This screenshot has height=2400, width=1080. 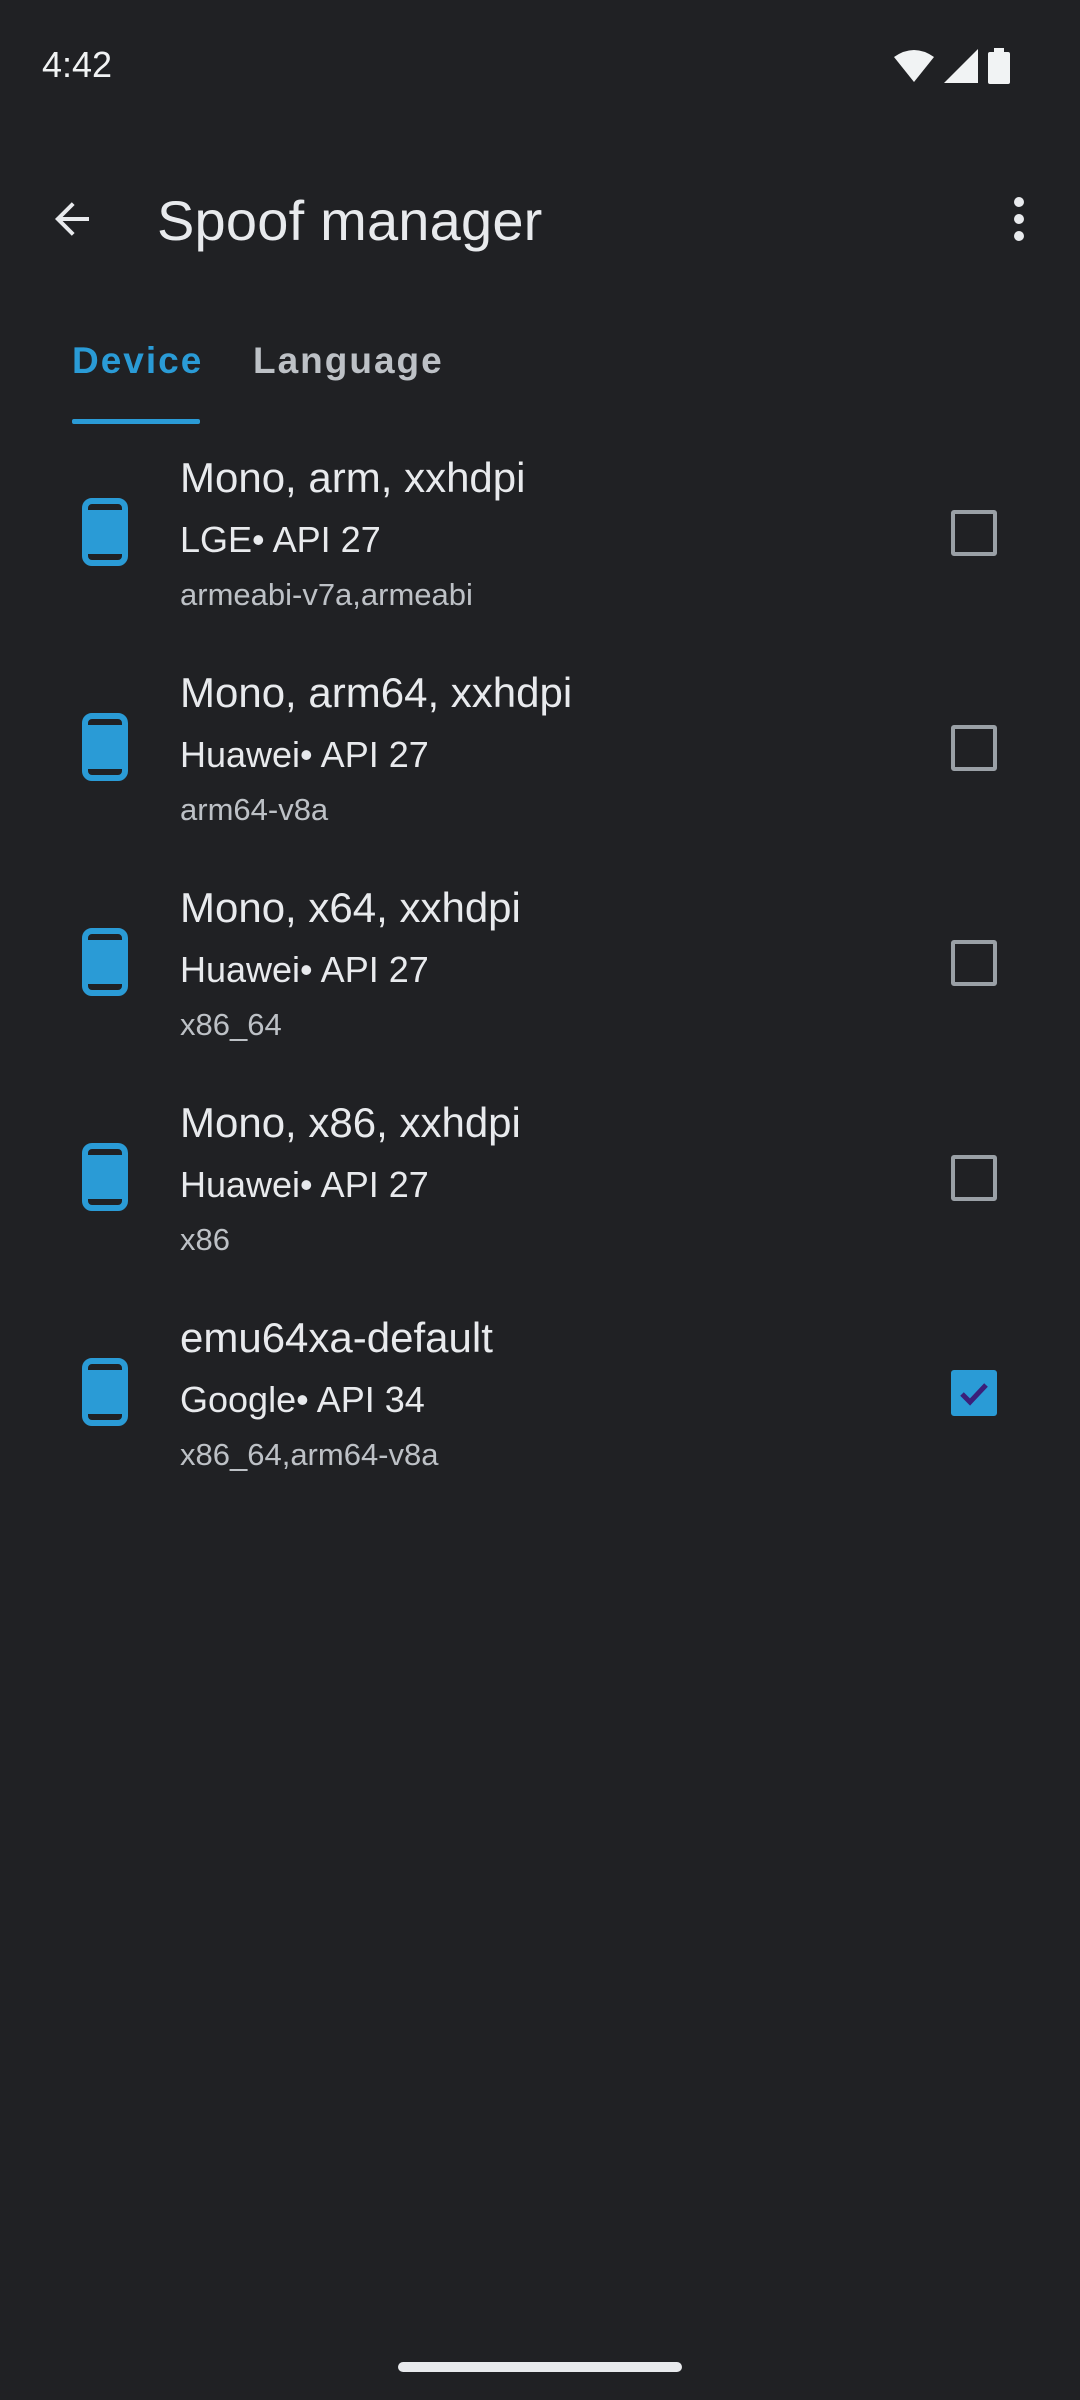 What do you see at coordinates (77, 64) in the screenshot?
I see `status-time: 4:42` at bounding box center [77, 64].